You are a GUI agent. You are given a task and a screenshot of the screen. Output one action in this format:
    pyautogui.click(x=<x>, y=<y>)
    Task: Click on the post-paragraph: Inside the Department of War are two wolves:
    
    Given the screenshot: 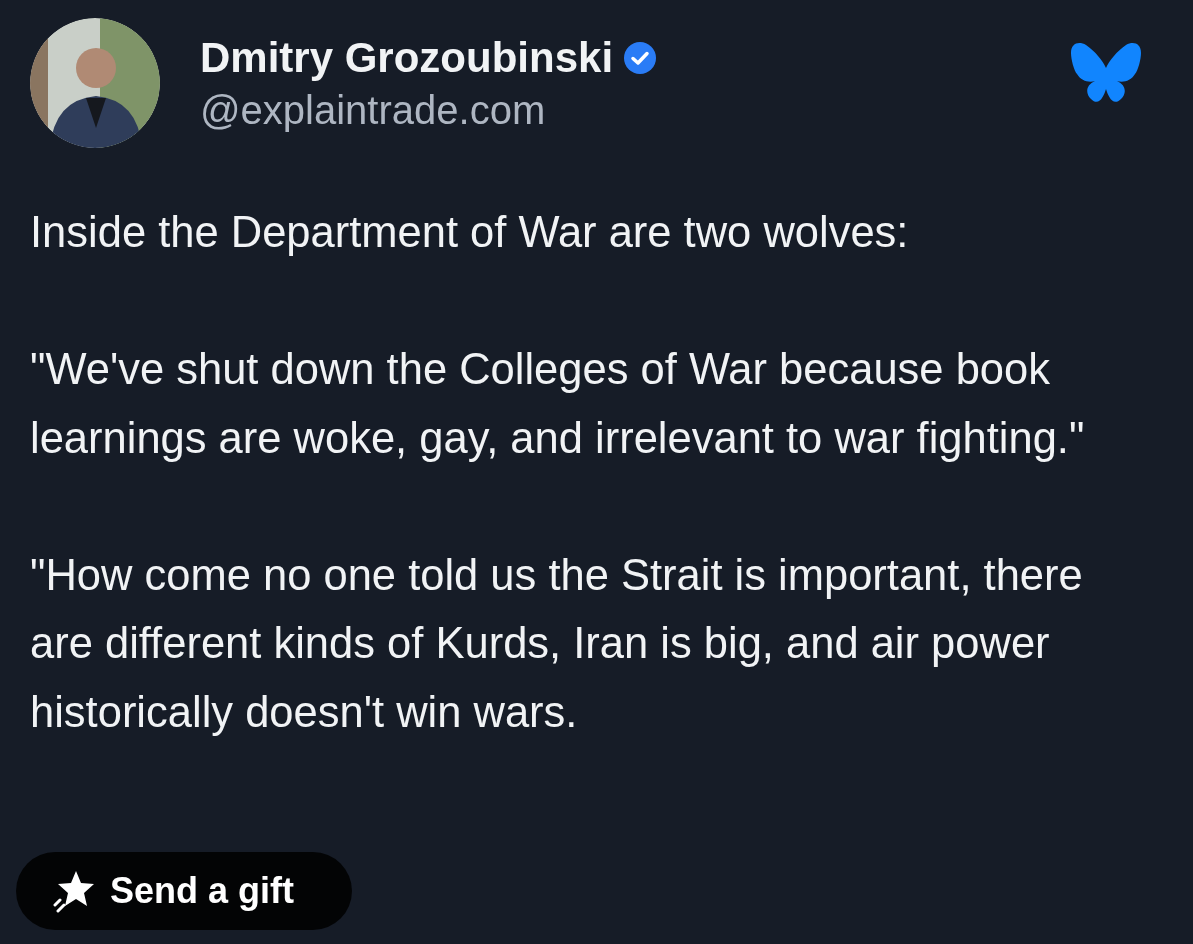 What is the action you would take?
    pyautogui.click(x=470, y=232)
    